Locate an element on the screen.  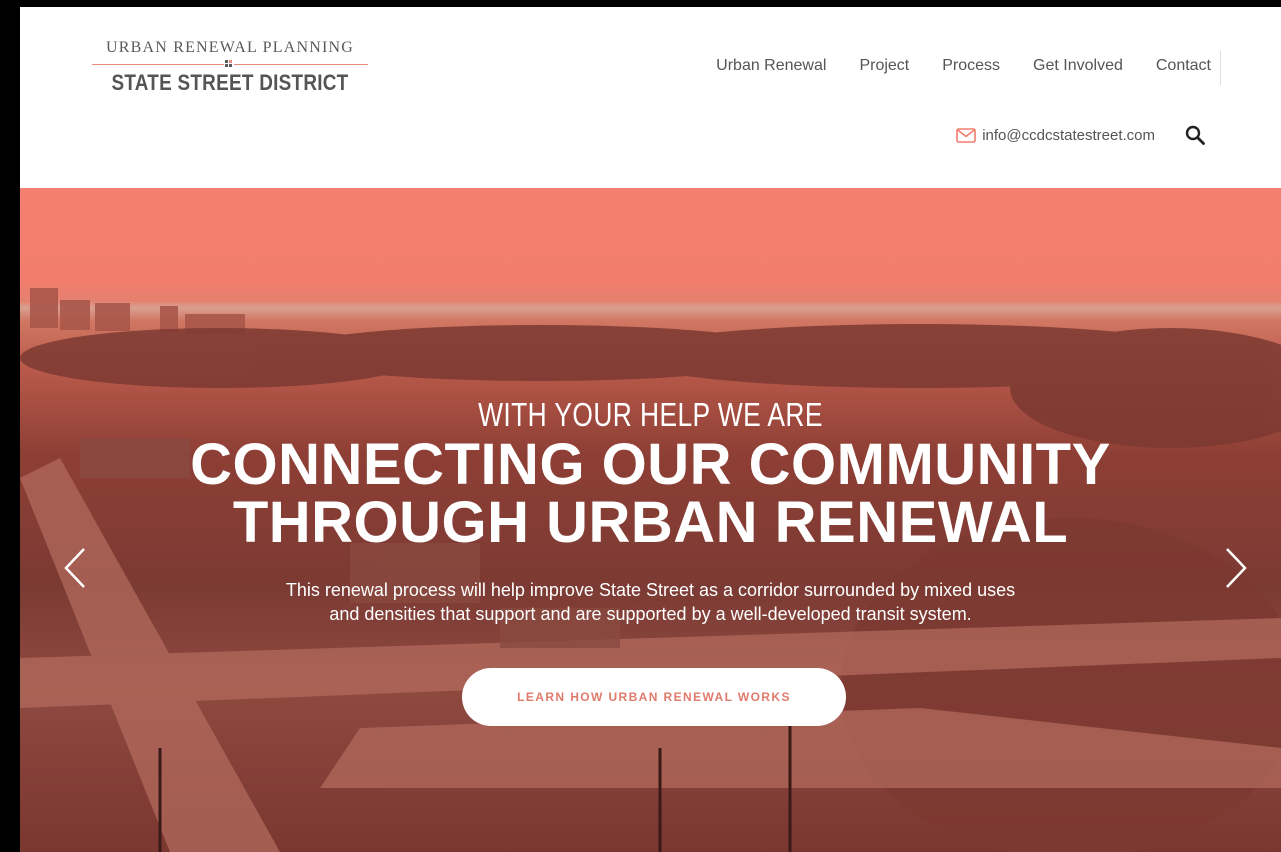
nav-item-project: Project is located at coordinates (884, 66).